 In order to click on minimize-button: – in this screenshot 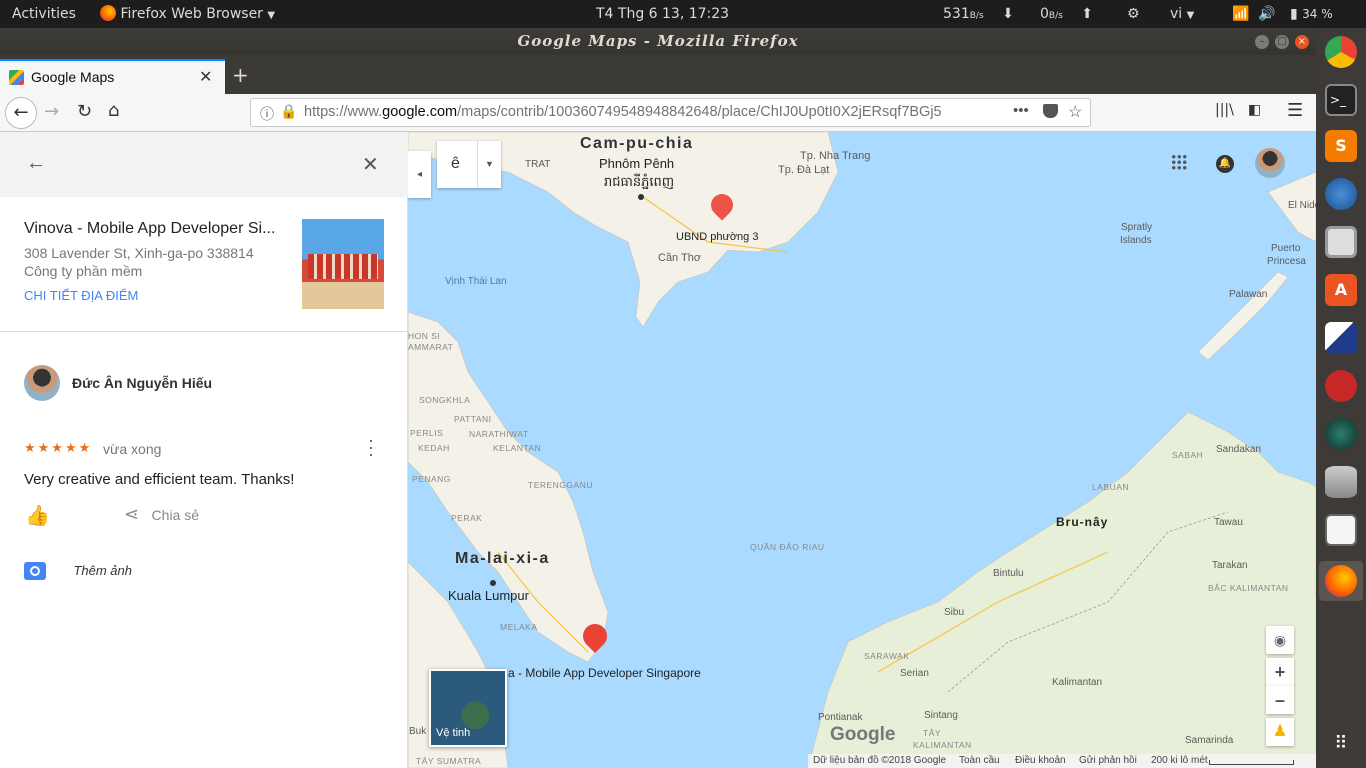, I will do `click(1262, 42)`.